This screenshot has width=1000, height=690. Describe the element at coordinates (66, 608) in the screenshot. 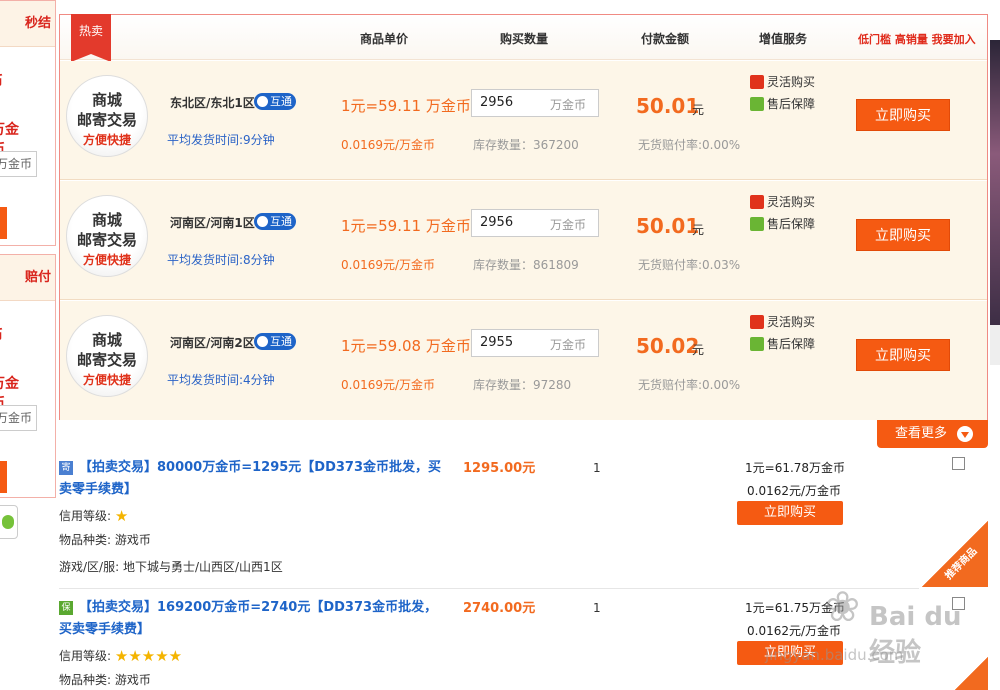

I see `guarantee-tag-icon: 保` at that location.